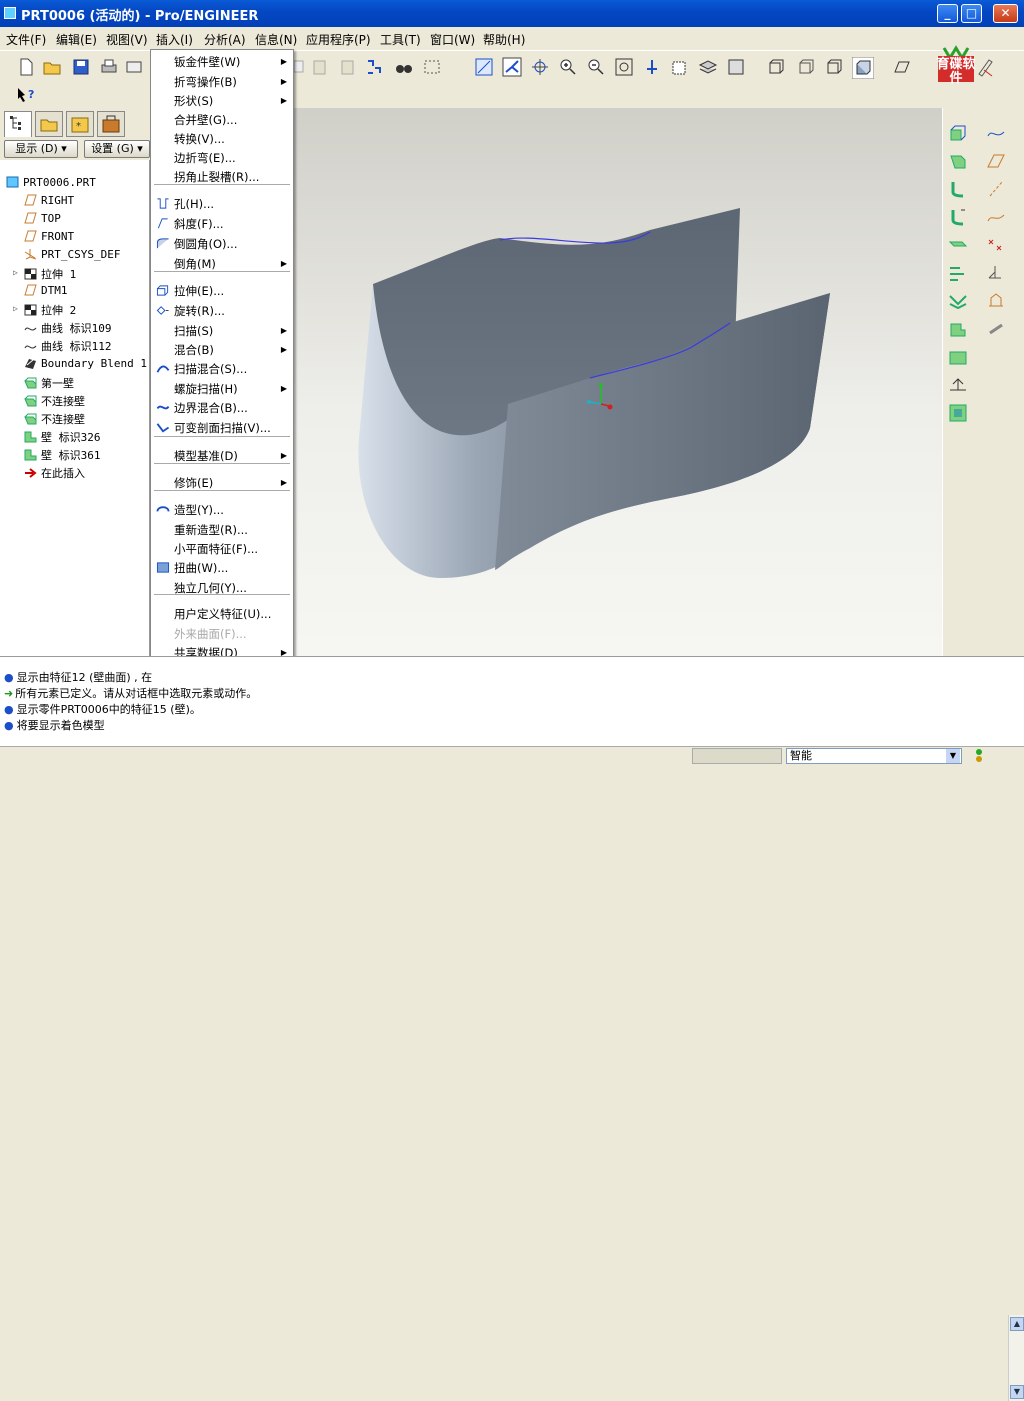 The height and width of the screenshot is (1401, 1024). What do you see at coordinates (996, 301) in the screenshot?
I see `analysis-tool-icon` at bounding box center [996, 301].